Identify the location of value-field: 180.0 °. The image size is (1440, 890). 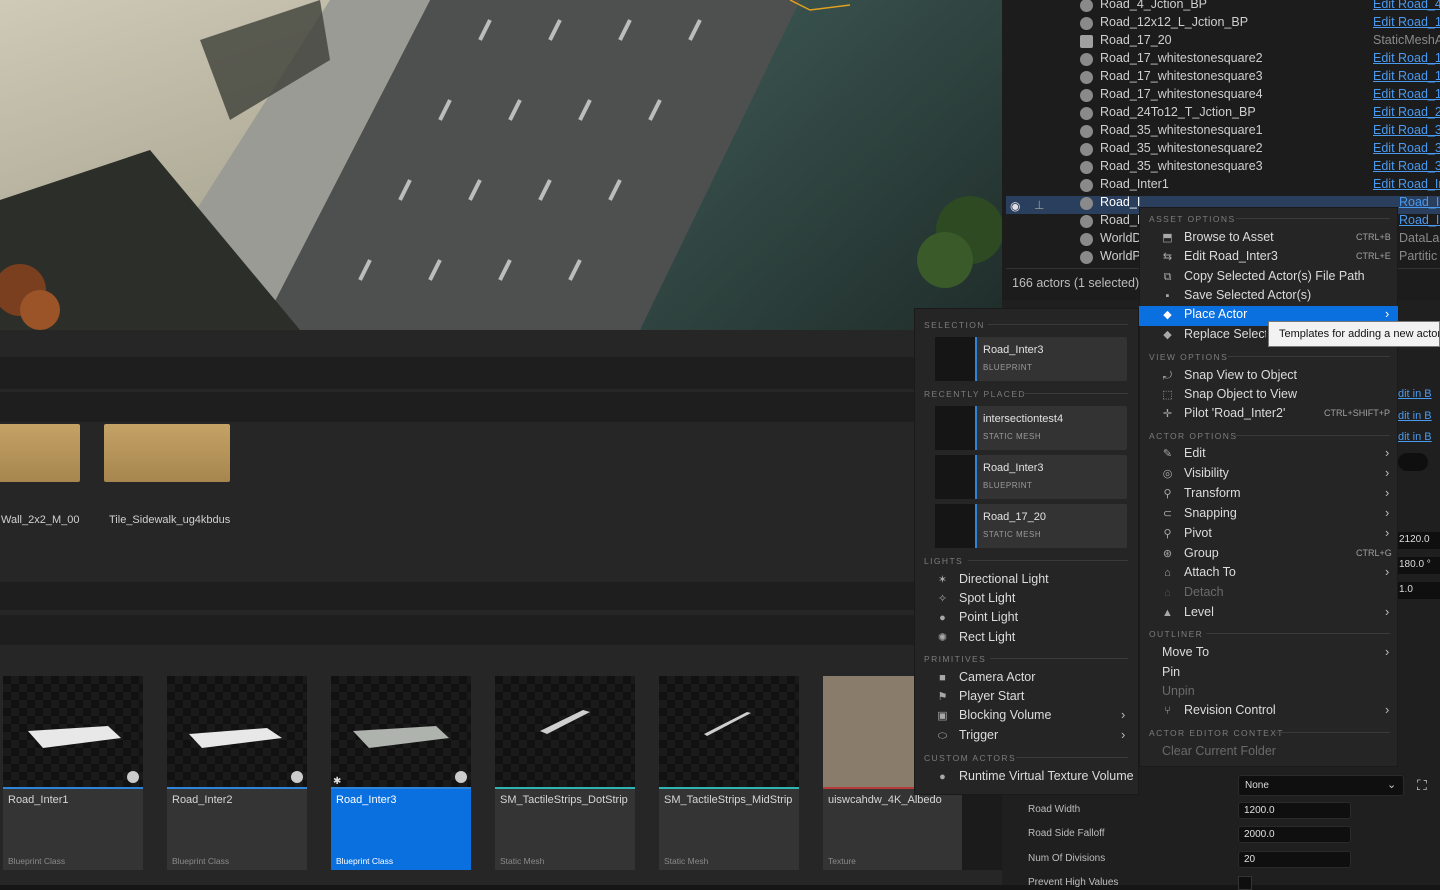
(1419, 565).